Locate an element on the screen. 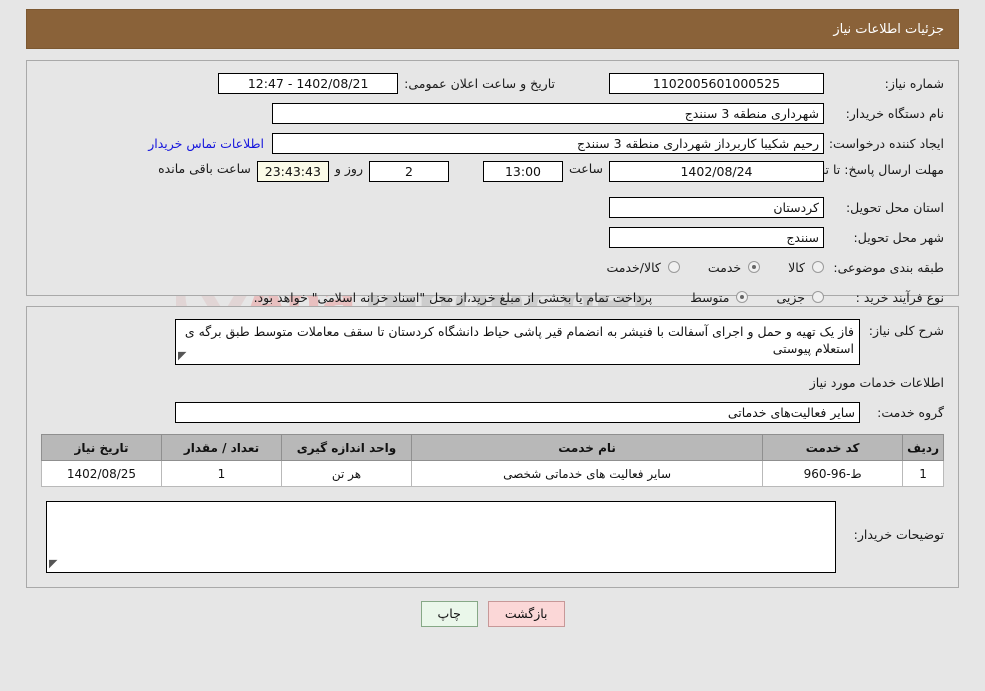  category-option-kala-khedmat: کالا/خدمت is located at coordinates (643, 267).